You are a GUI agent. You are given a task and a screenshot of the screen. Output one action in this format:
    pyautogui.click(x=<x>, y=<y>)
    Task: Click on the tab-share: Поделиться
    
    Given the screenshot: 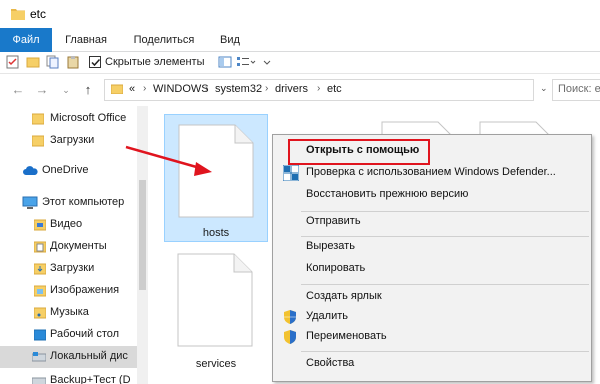 What is the action you would take?
    pyautogui.click(x=164, y=40)
    